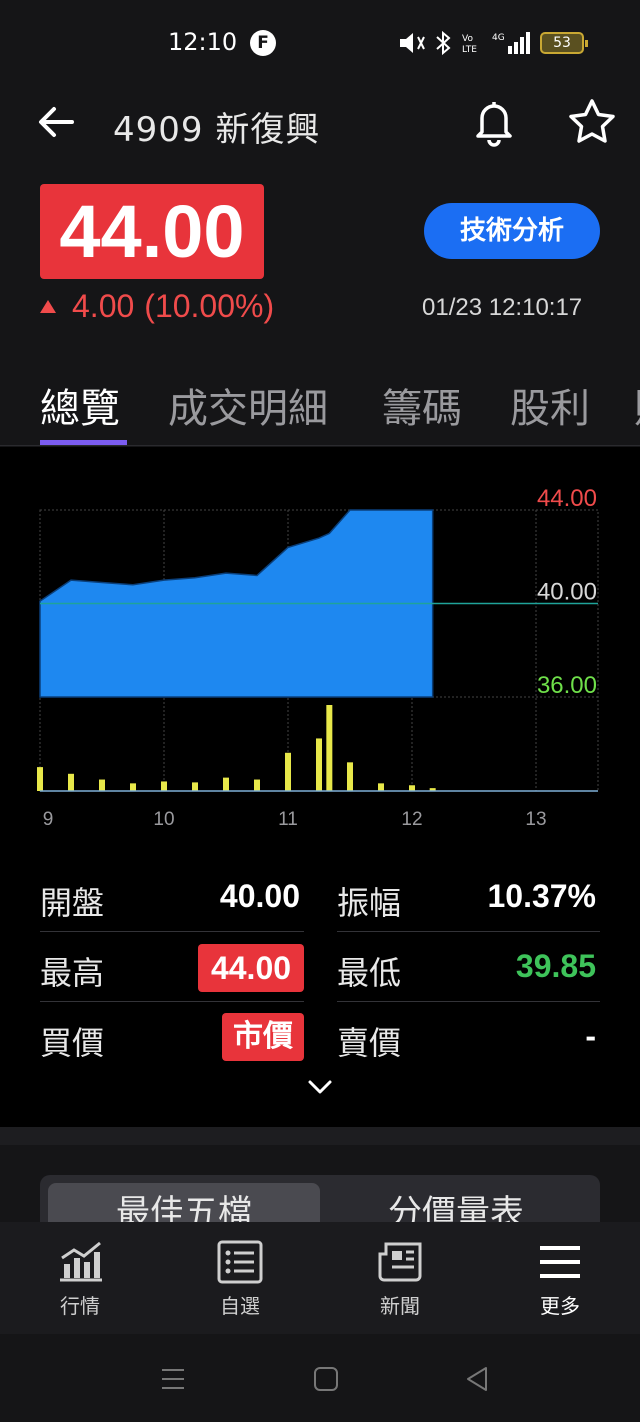 The image size is (640, 1422). Describe the element at coordinates (80, 405) in the screenshot. I see `tab-overview: 總覽` at that location.